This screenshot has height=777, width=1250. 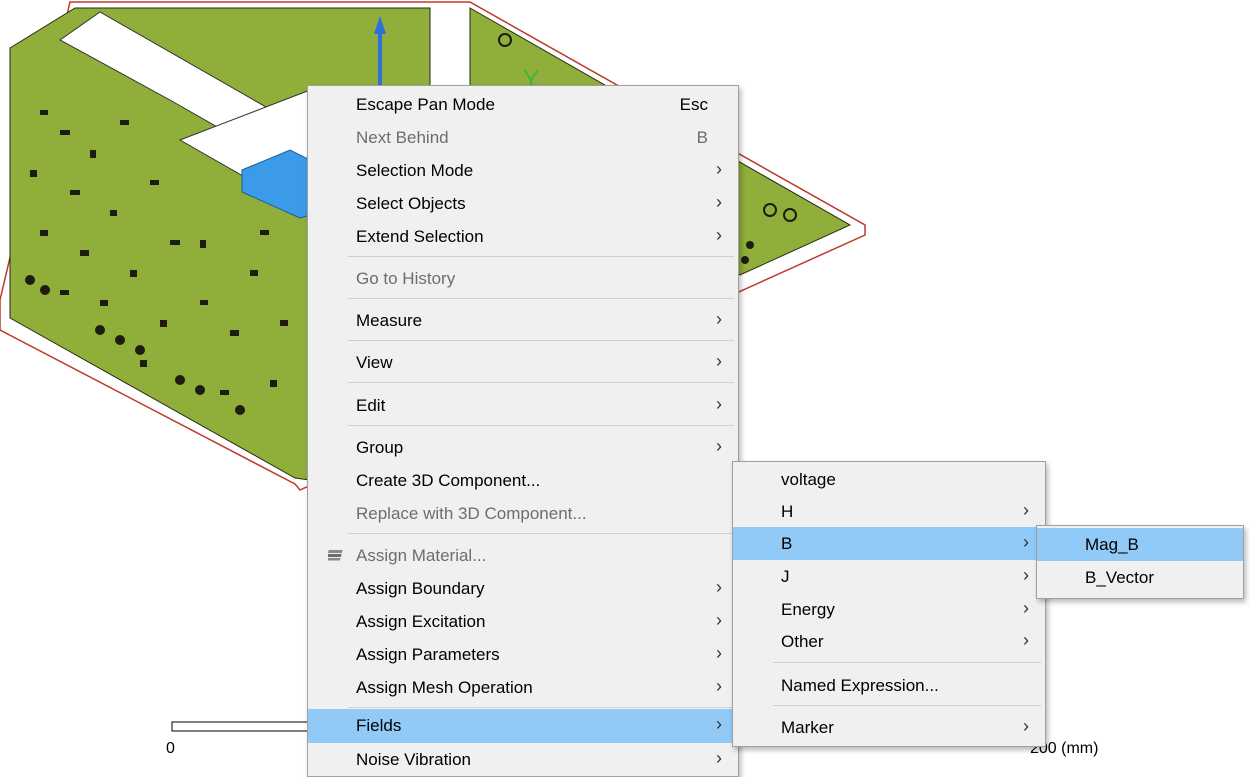 What do you see at coordinates (523, 170) in the screenshot?
I see `menu-item-selection-mode: Selection Mode ›` at bounding box center [523, 170].